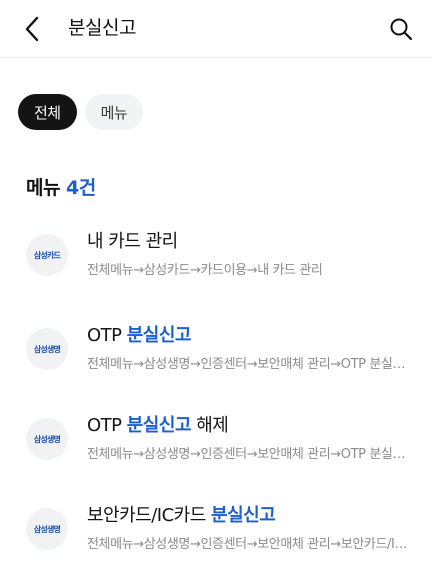  I want to click on result-title-text: 내 카드 관리, so click(132, 241).